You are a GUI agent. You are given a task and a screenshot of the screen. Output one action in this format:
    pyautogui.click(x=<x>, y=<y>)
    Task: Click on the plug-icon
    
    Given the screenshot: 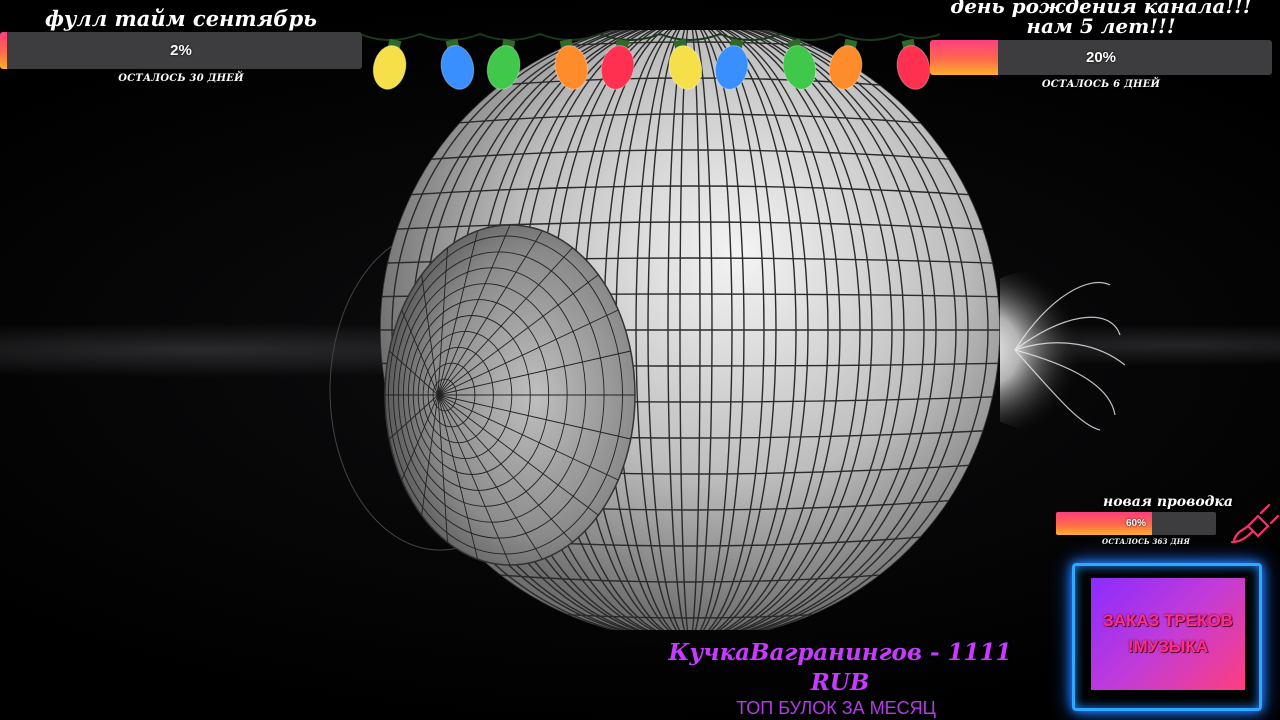 What is the action you would take?
    pyautogui.click(x=1255, y=523)
    